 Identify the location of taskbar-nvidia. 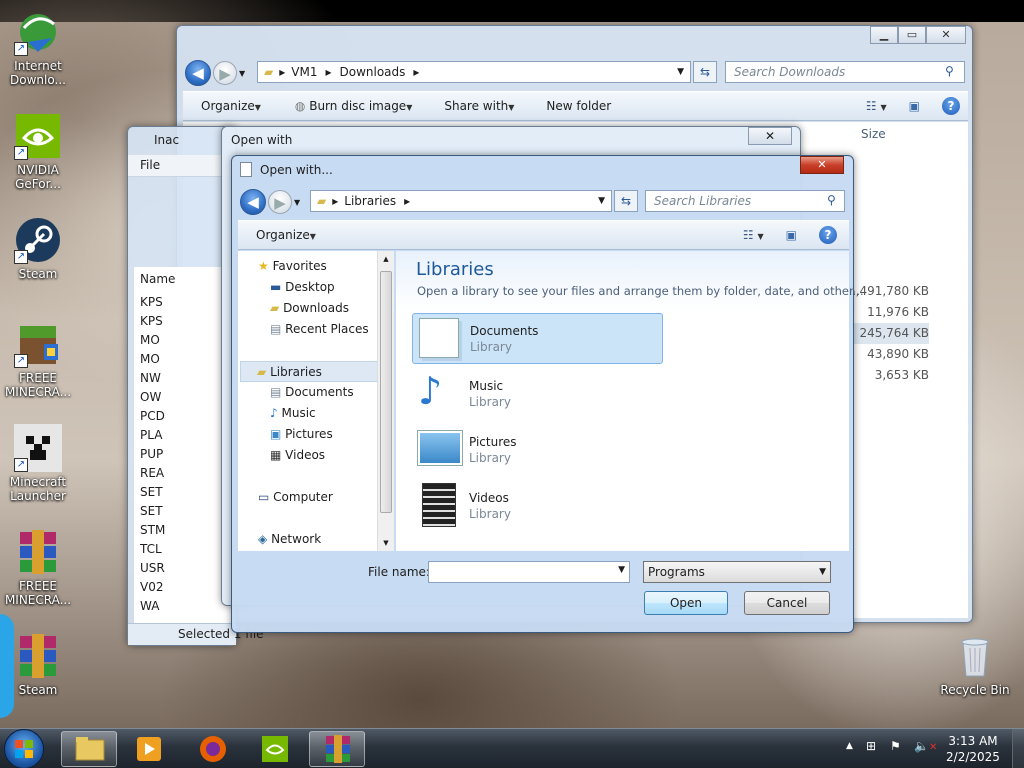
(275, 749).